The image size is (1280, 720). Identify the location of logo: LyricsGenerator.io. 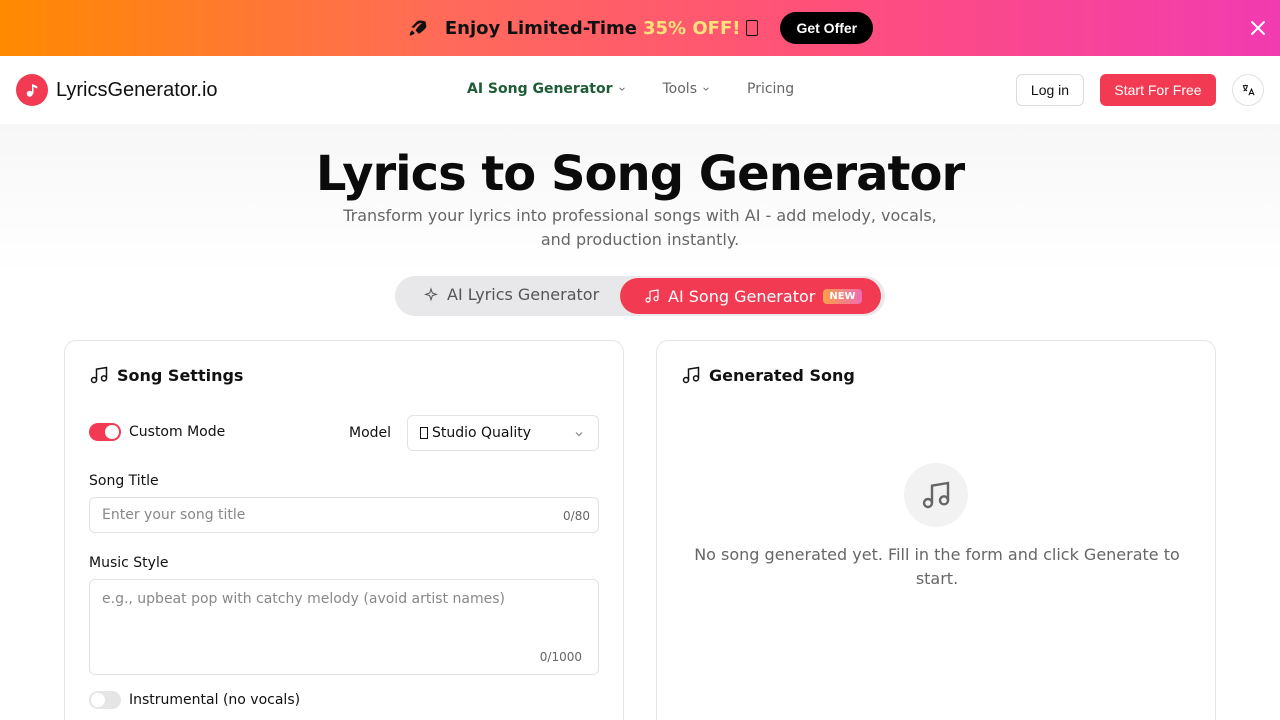
(117, 90).